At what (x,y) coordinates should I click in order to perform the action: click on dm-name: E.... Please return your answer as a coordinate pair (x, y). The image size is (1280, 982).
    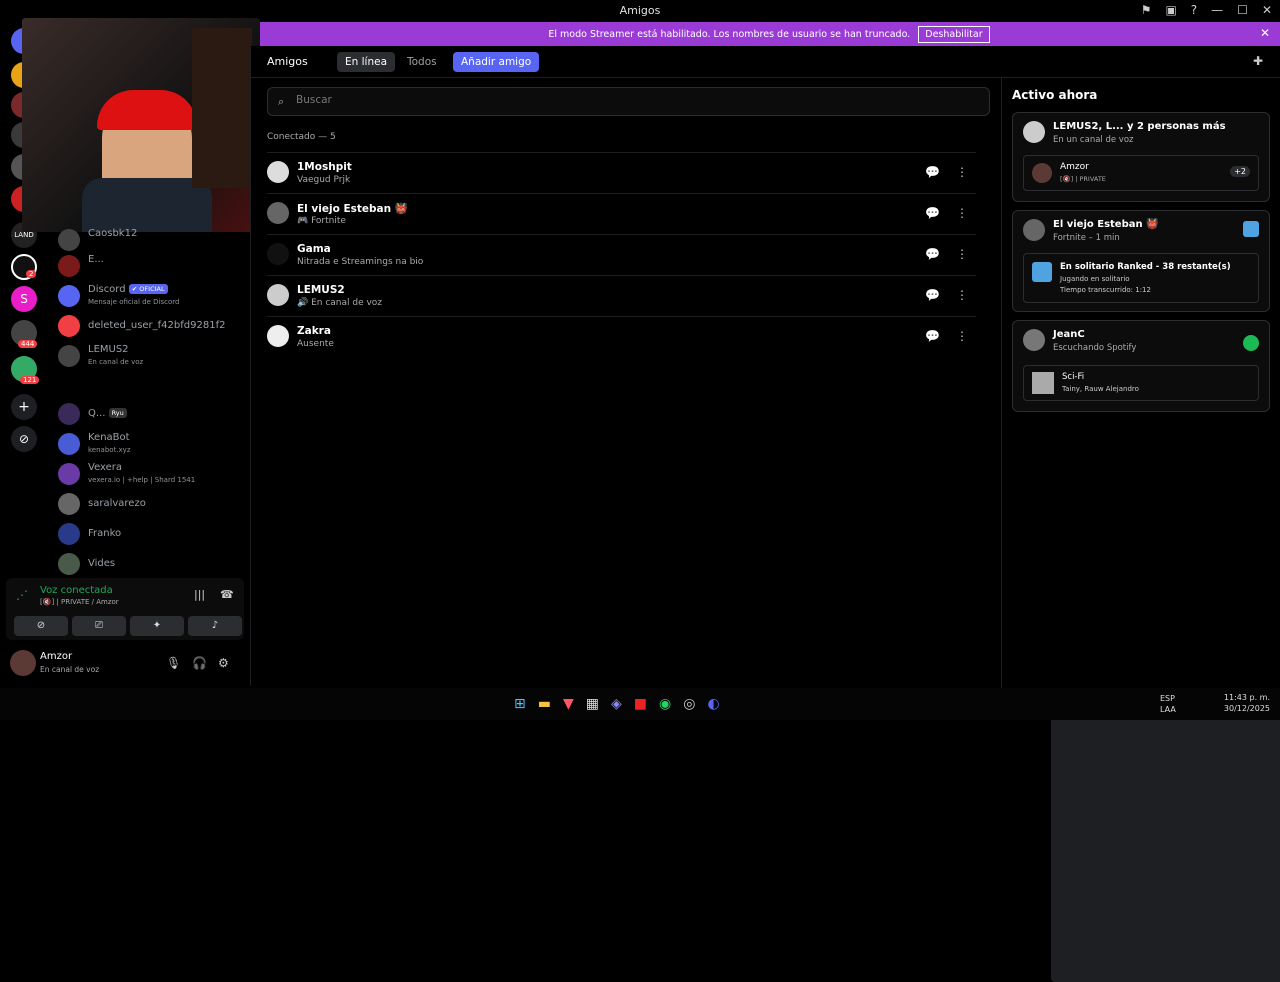
    Looking at the image, I should click on (96, 259).